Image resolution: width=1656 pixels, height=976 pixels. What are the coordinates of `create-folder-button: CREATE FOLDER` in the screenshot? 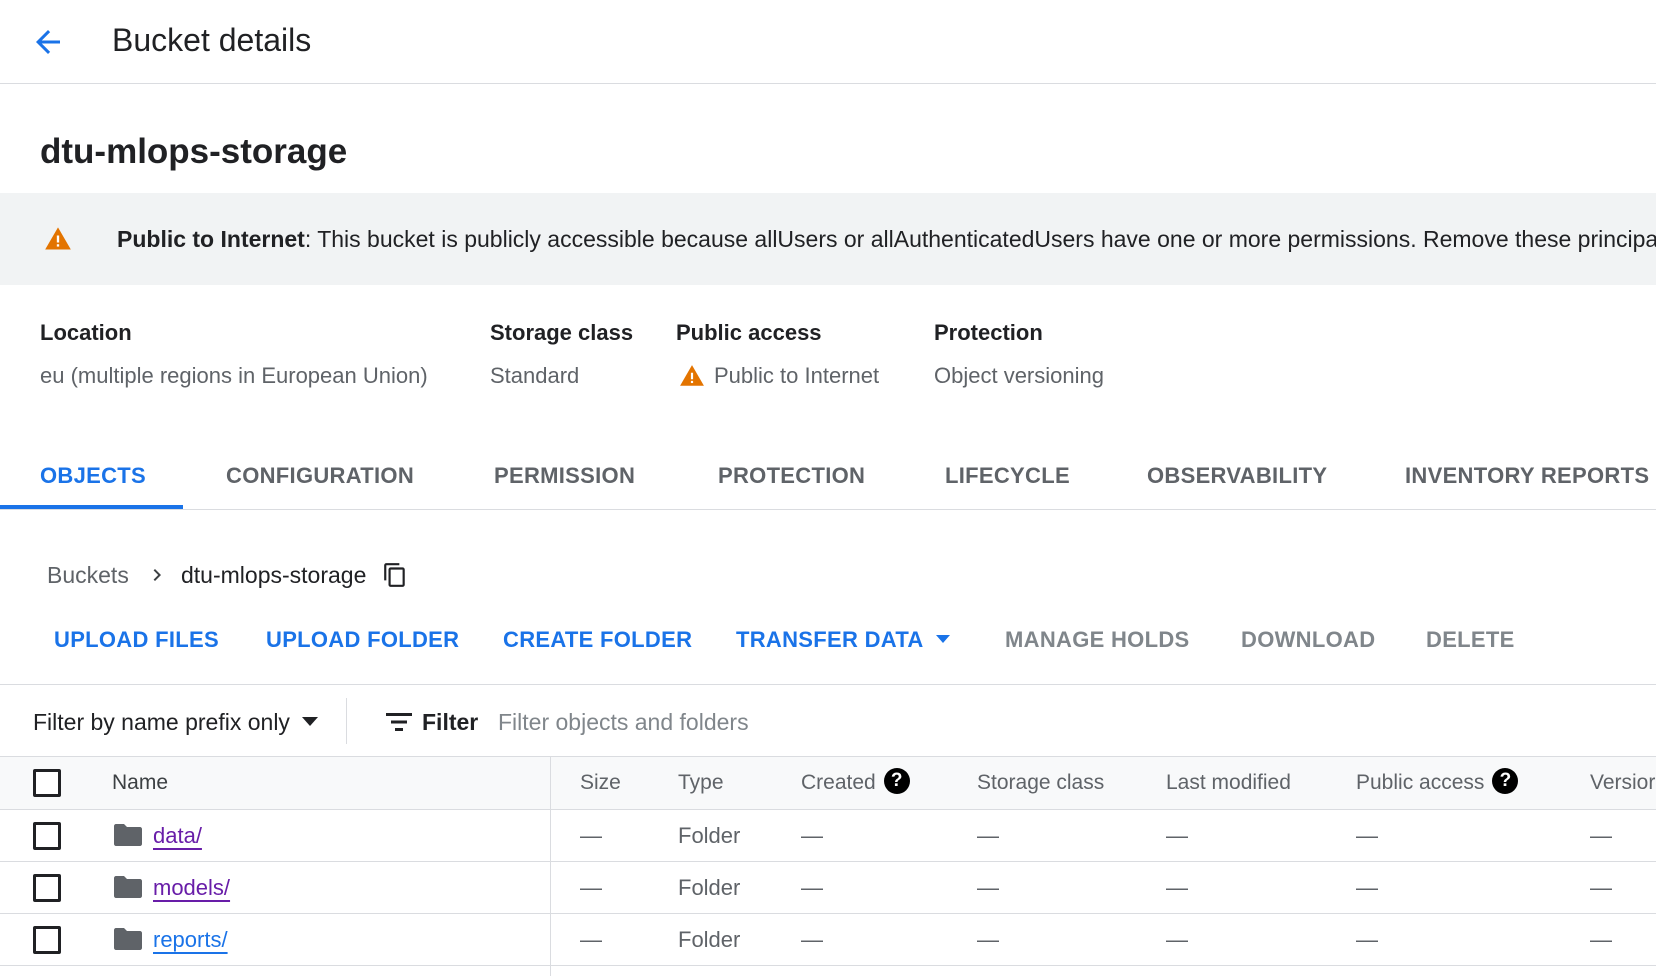 It's located at (597, 640).